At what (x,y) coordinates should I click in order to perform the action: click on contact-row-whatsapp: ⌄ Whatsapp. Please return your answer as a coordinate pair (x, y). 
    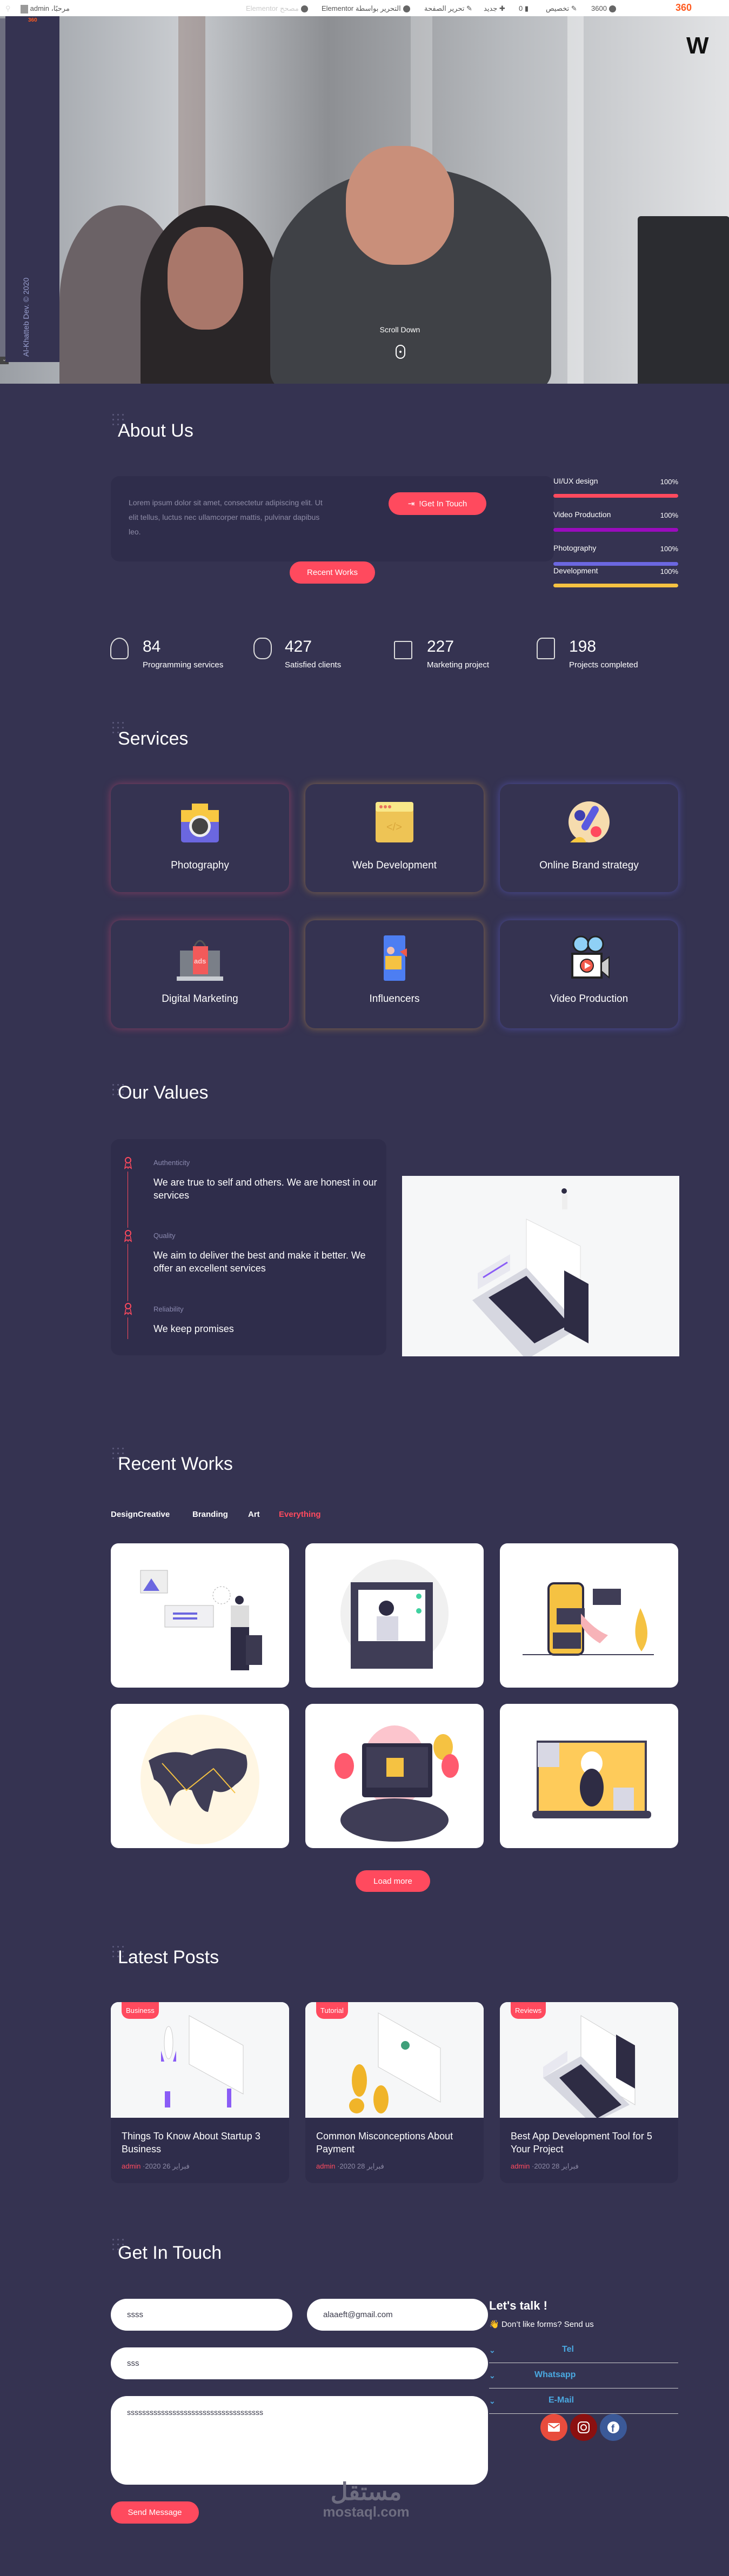
    Looking at the image, I should click on (583, 2377).